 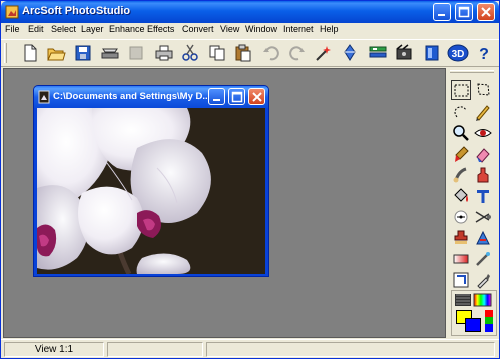 What do you see at coordinates (461, 154) in the screenshot?
I see `tool-brush` at bounding box center [461, 154].